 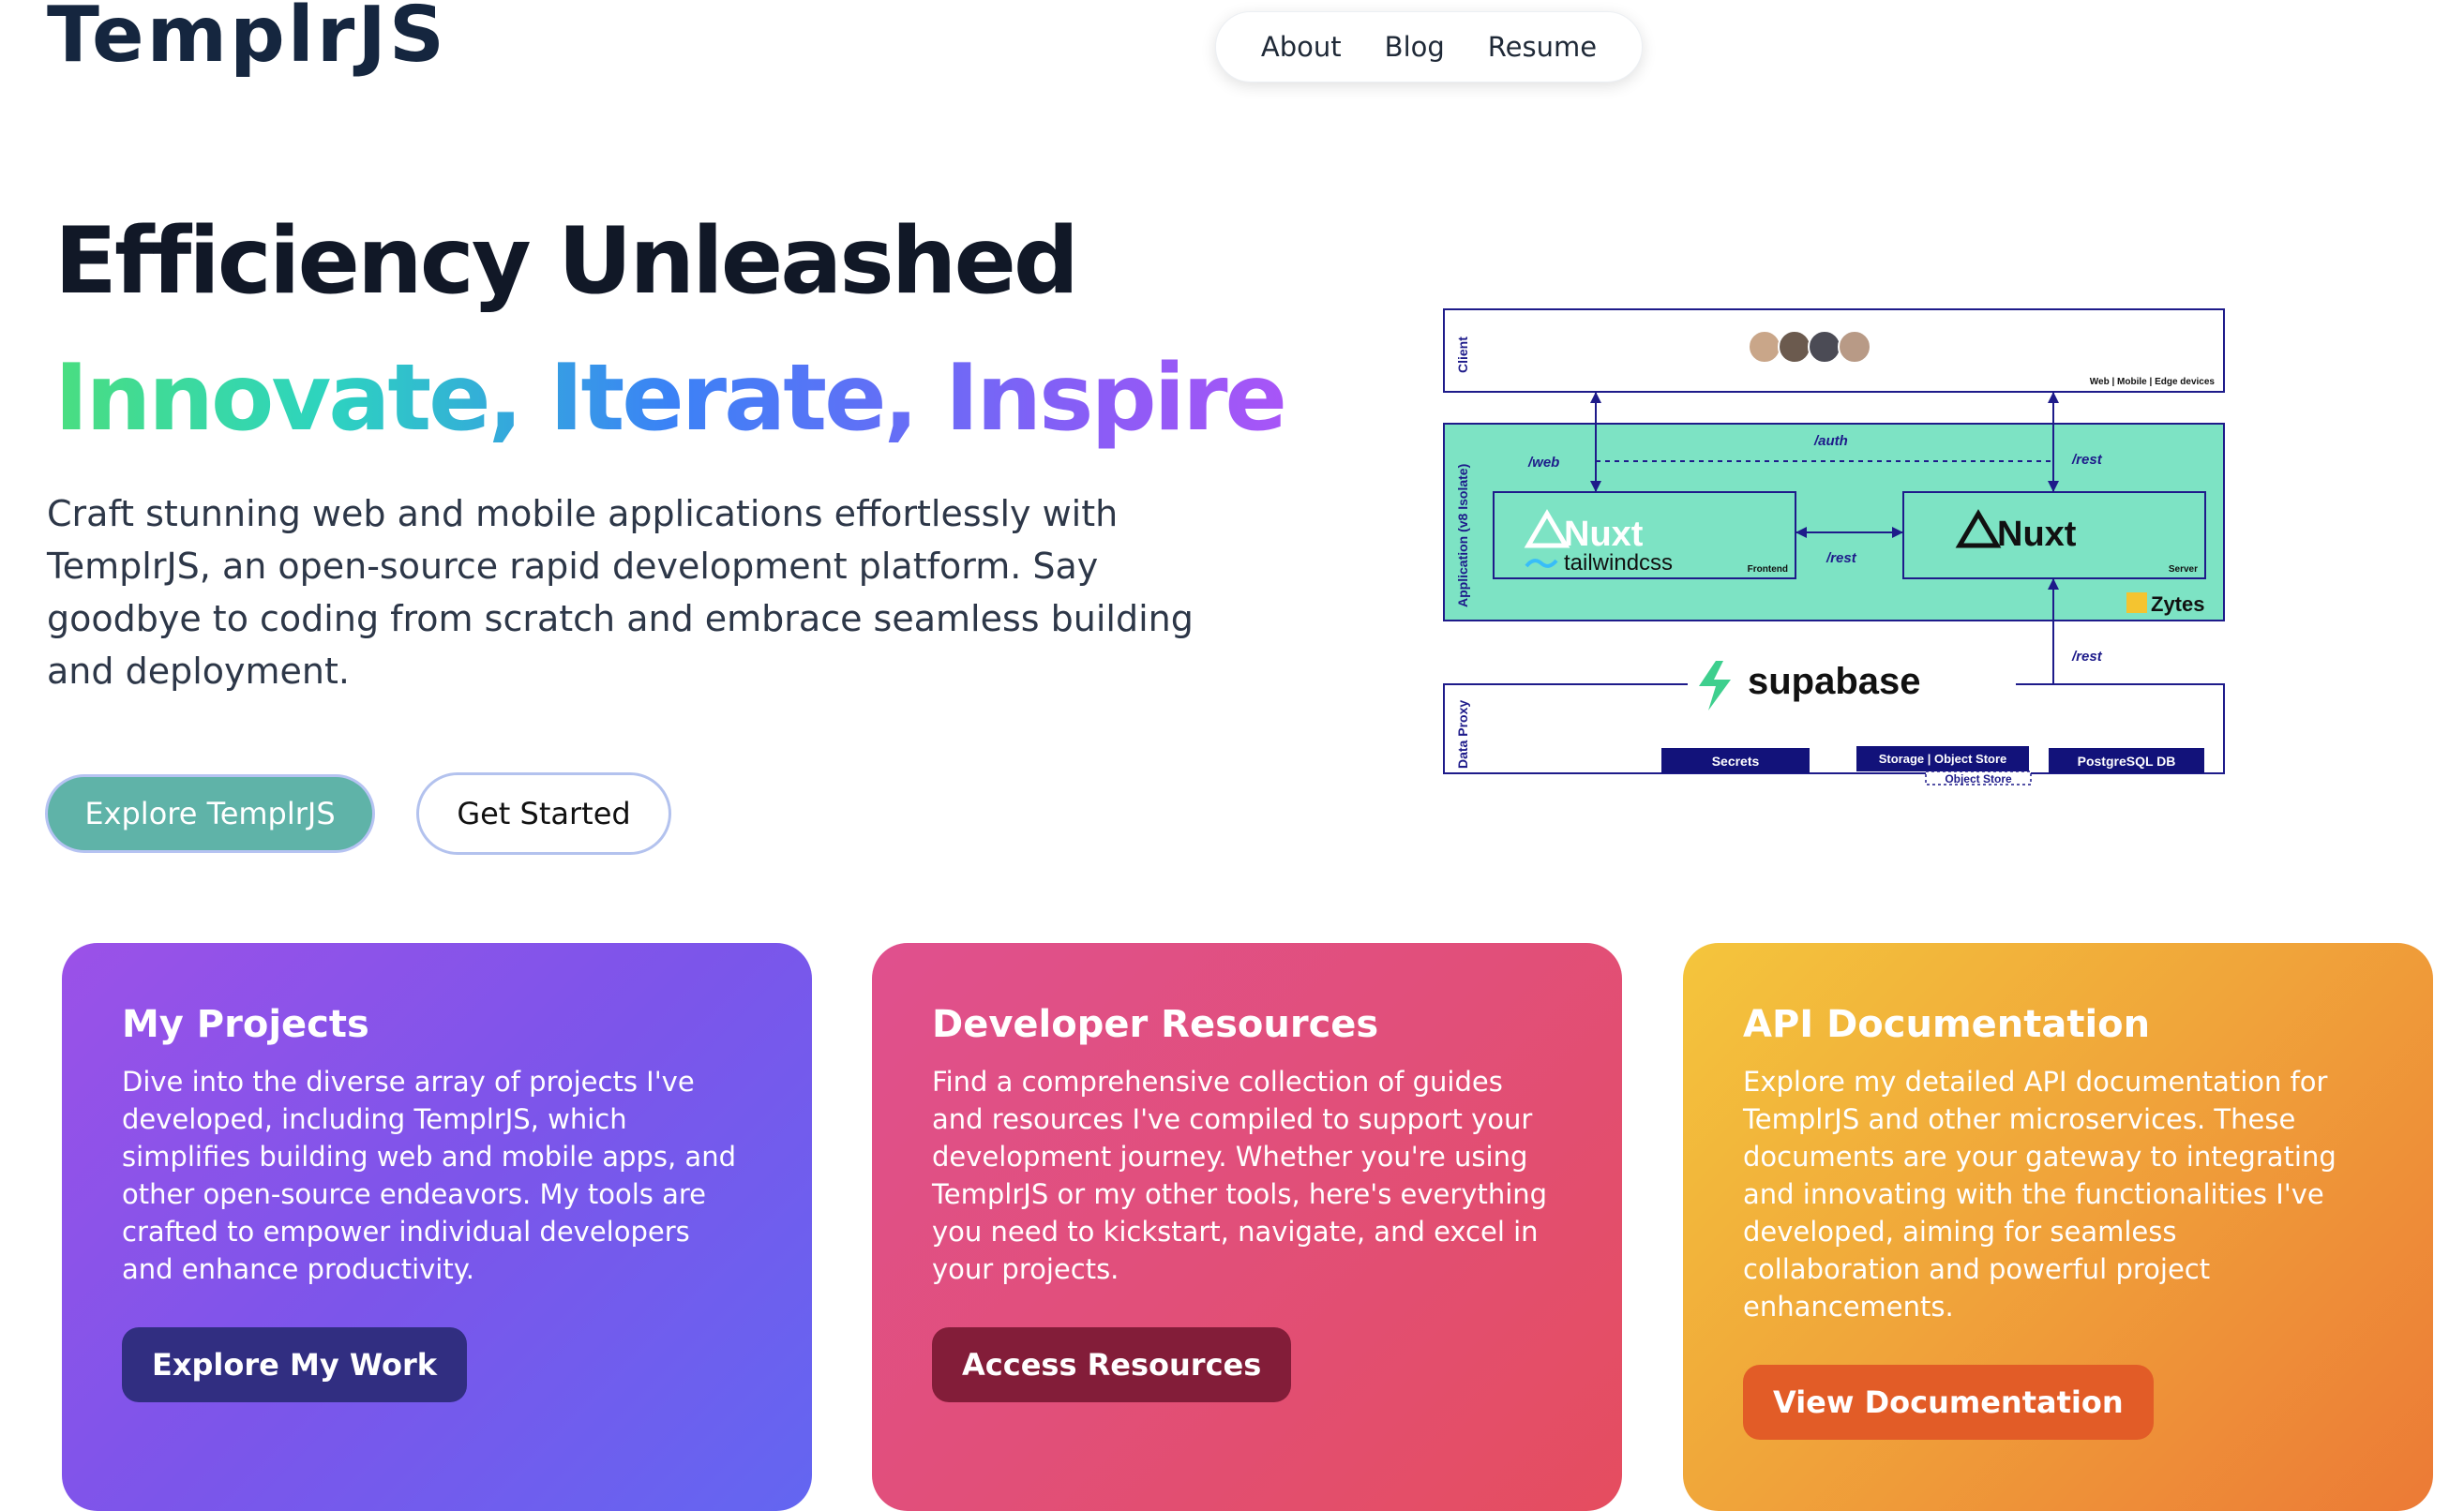 I want to click on devices-label: Web | Mobile | Edge devices, so click(x=2153, y=382).